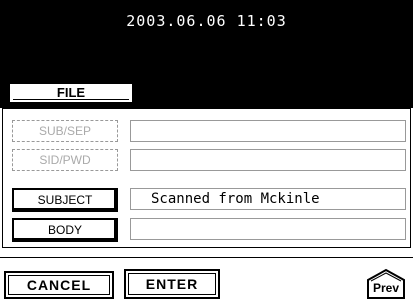  Describe the element at coordinates (268, 131) in the screenshot. I see `sub-sep-field` at that location.